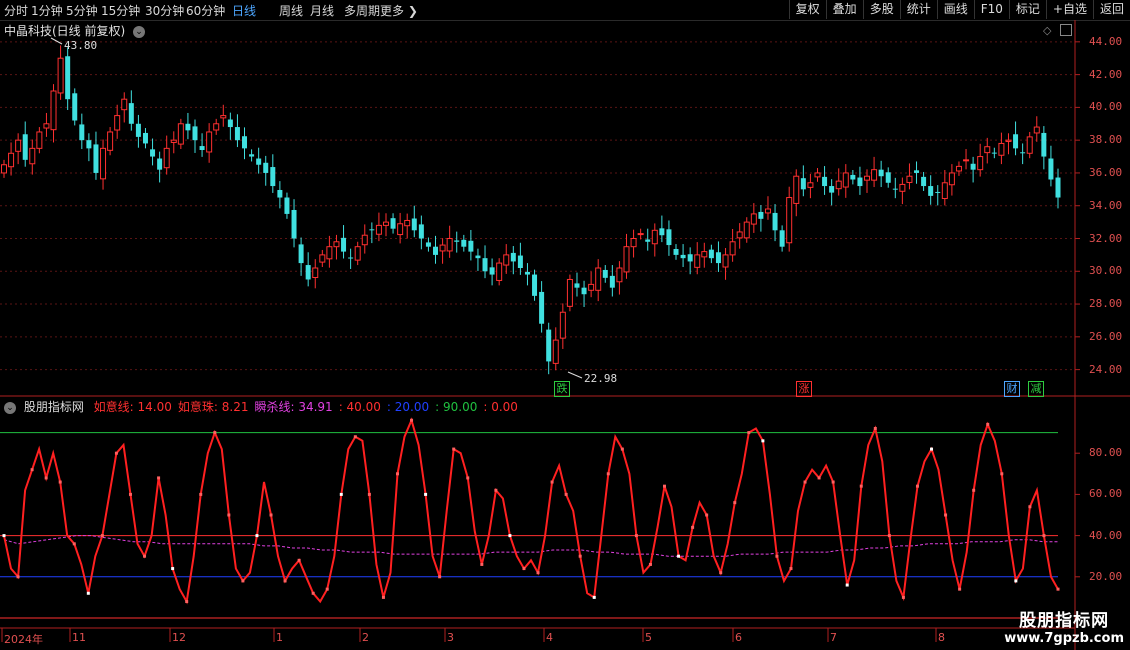  Describe the element at coordinates (1106, 494) in the screenshot. I see `indicator-tick-label: 60.00` at that location.